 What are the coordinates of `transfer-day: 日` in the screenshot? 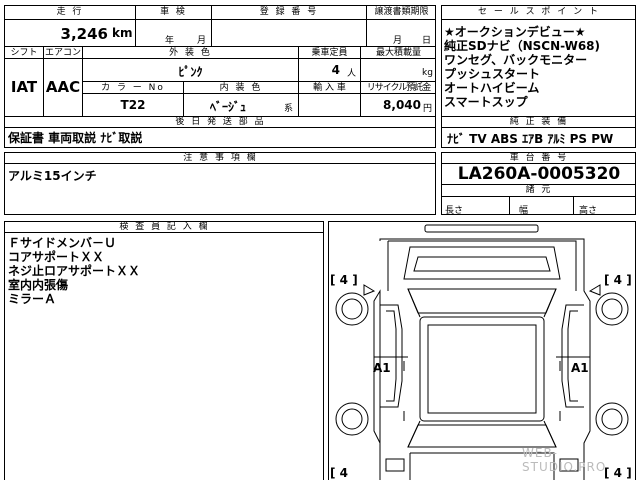 It's located at (427, 41).